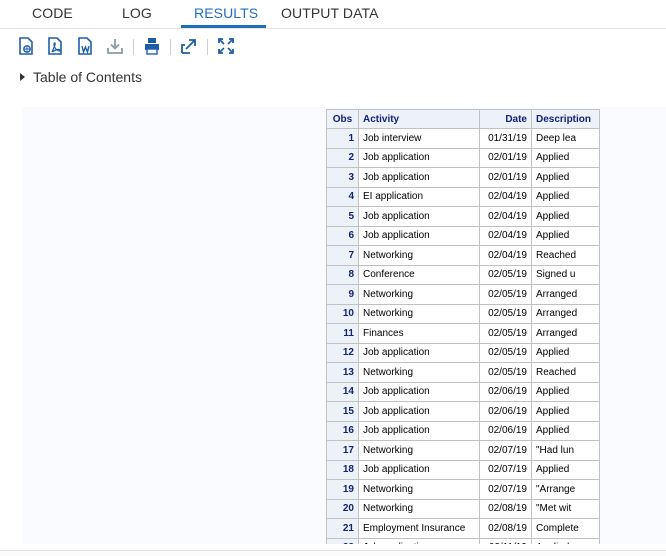 This screenshot has height=556, width=666. I want to click on column-header-description: Description, so click(565, 119).